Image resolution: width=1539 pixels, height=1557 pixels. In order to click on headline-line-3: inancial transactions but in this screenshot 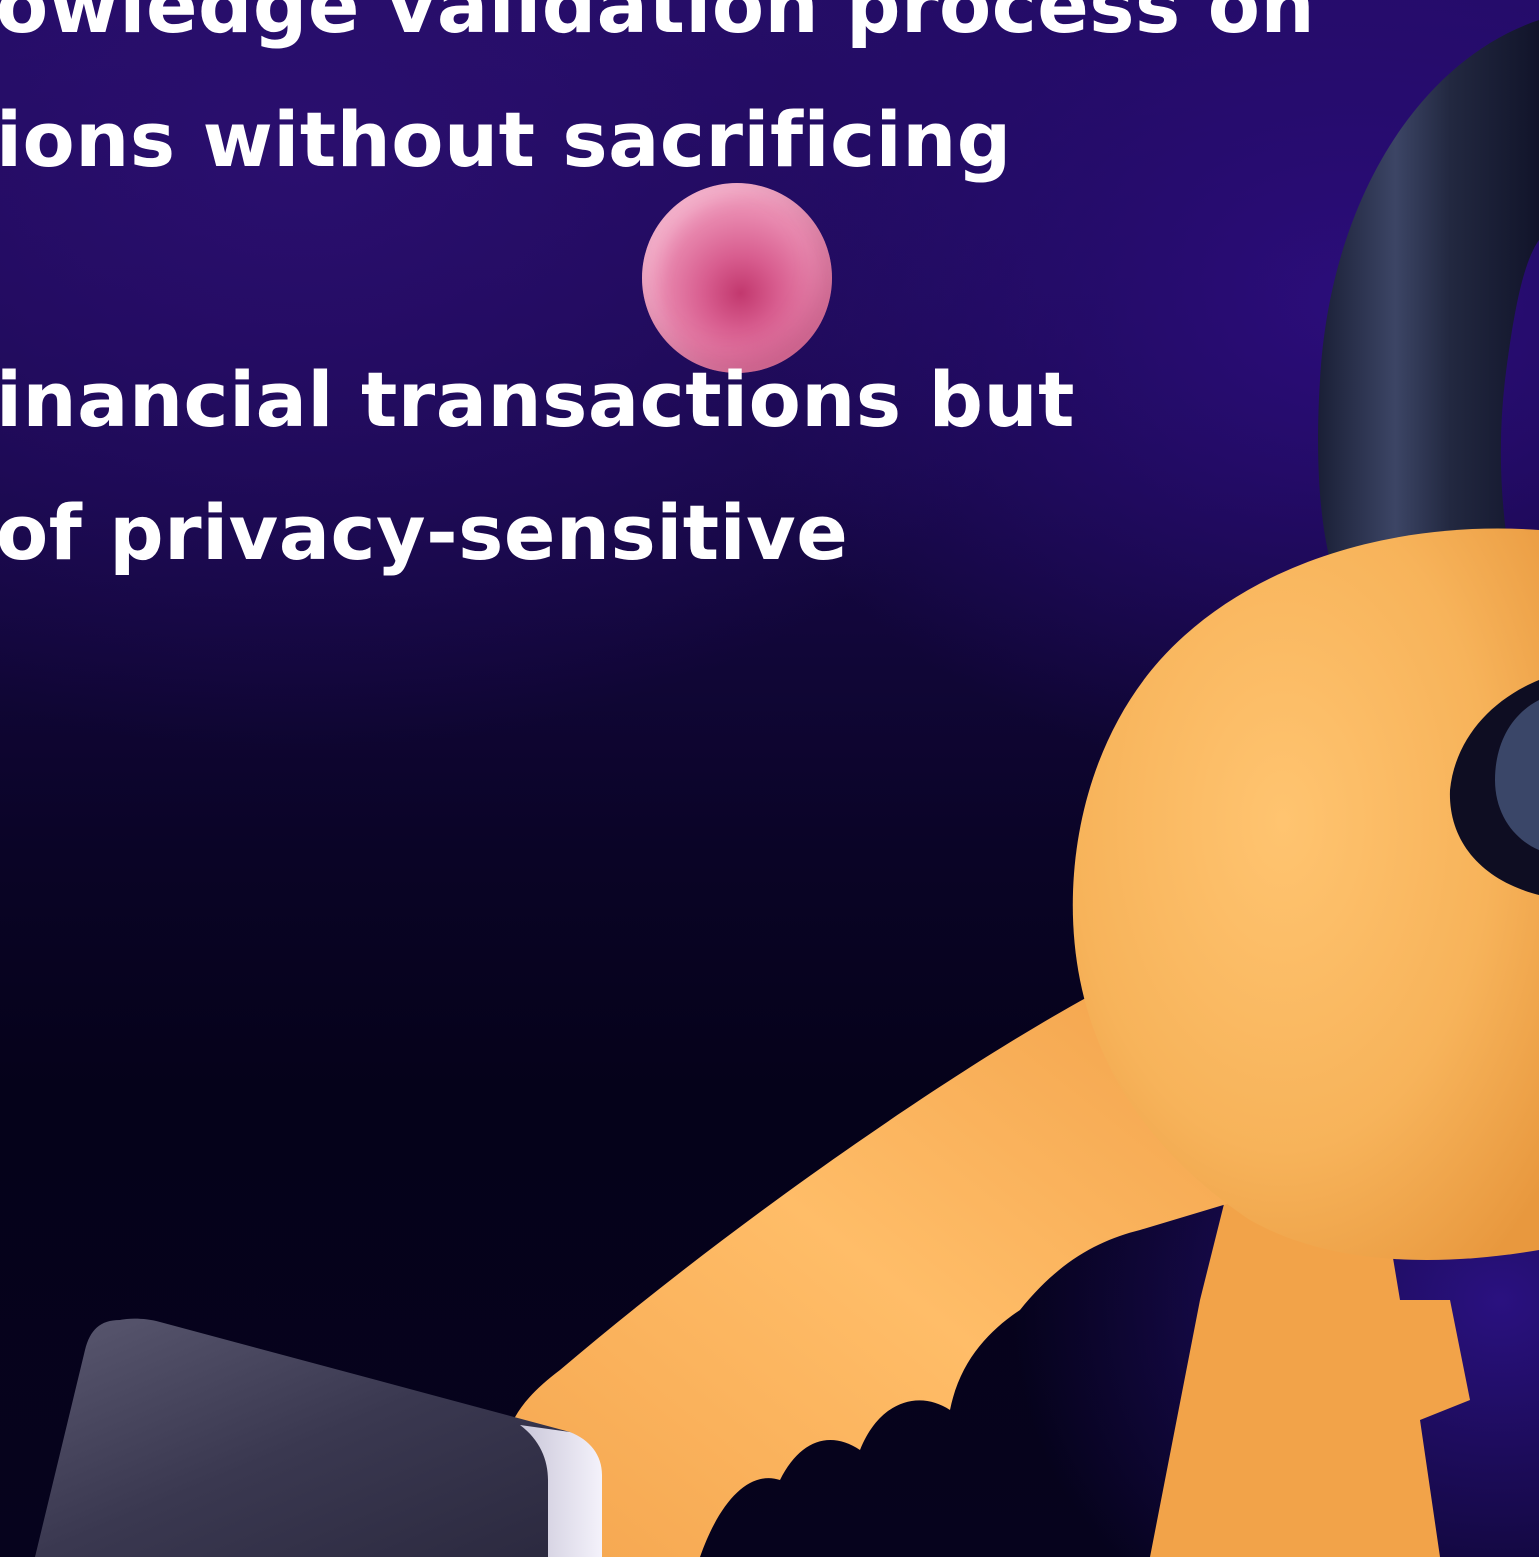, I will do `click(537, 399)`.